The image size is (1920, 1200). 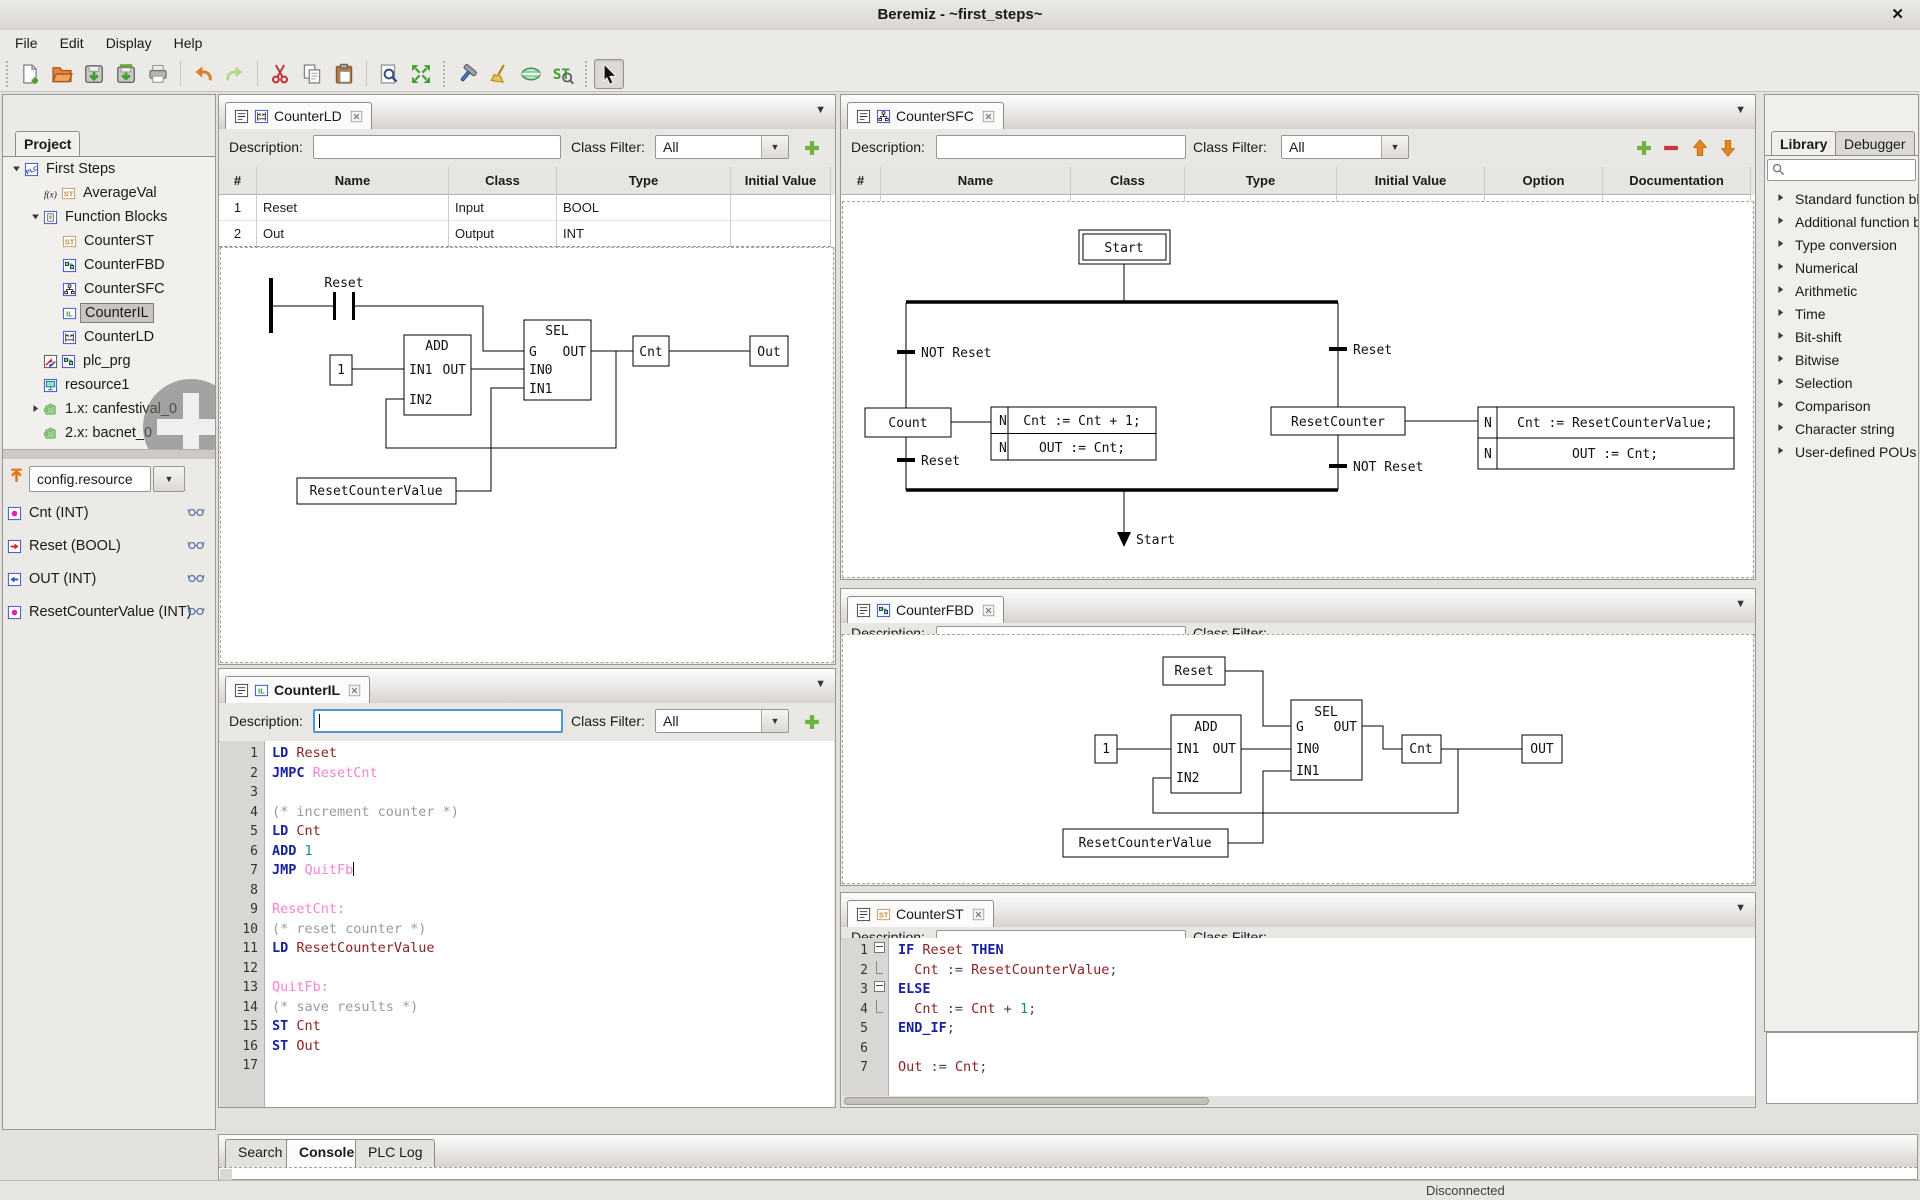 I want to click on code-line: LD Reset, so click(x=365, y=754).